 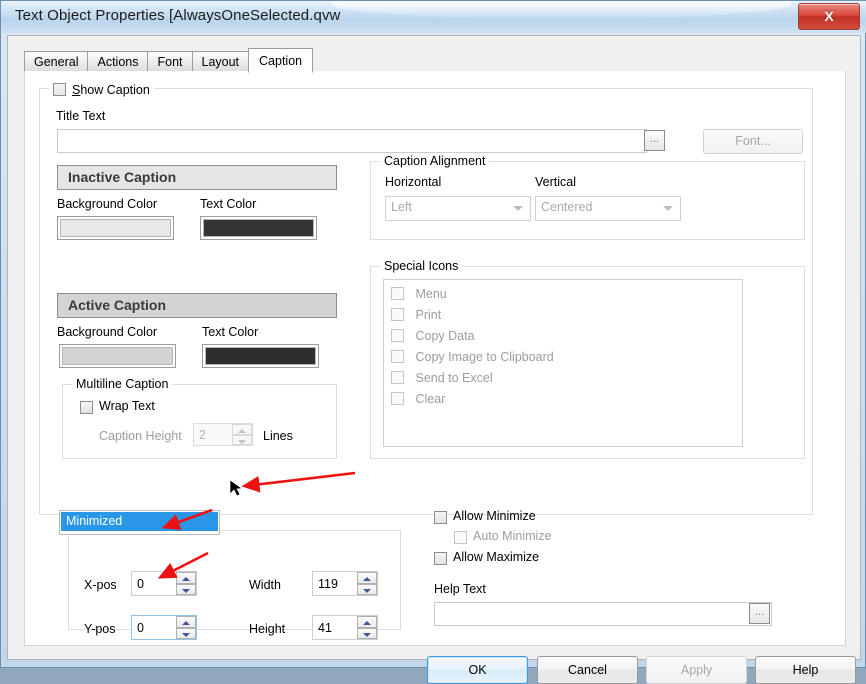 What do you see at coordinates (220, 62) in the screenshot?
I see `tab-layout: Layout` at bounding box center [220, 62].